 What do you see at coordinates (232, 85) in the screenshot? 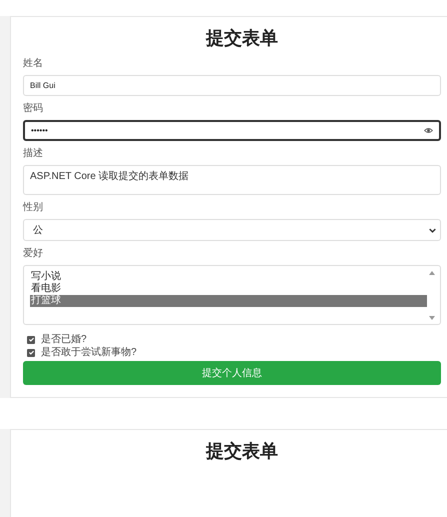
I see `input-field: Bill Gui` at bounding box center [232, 85].